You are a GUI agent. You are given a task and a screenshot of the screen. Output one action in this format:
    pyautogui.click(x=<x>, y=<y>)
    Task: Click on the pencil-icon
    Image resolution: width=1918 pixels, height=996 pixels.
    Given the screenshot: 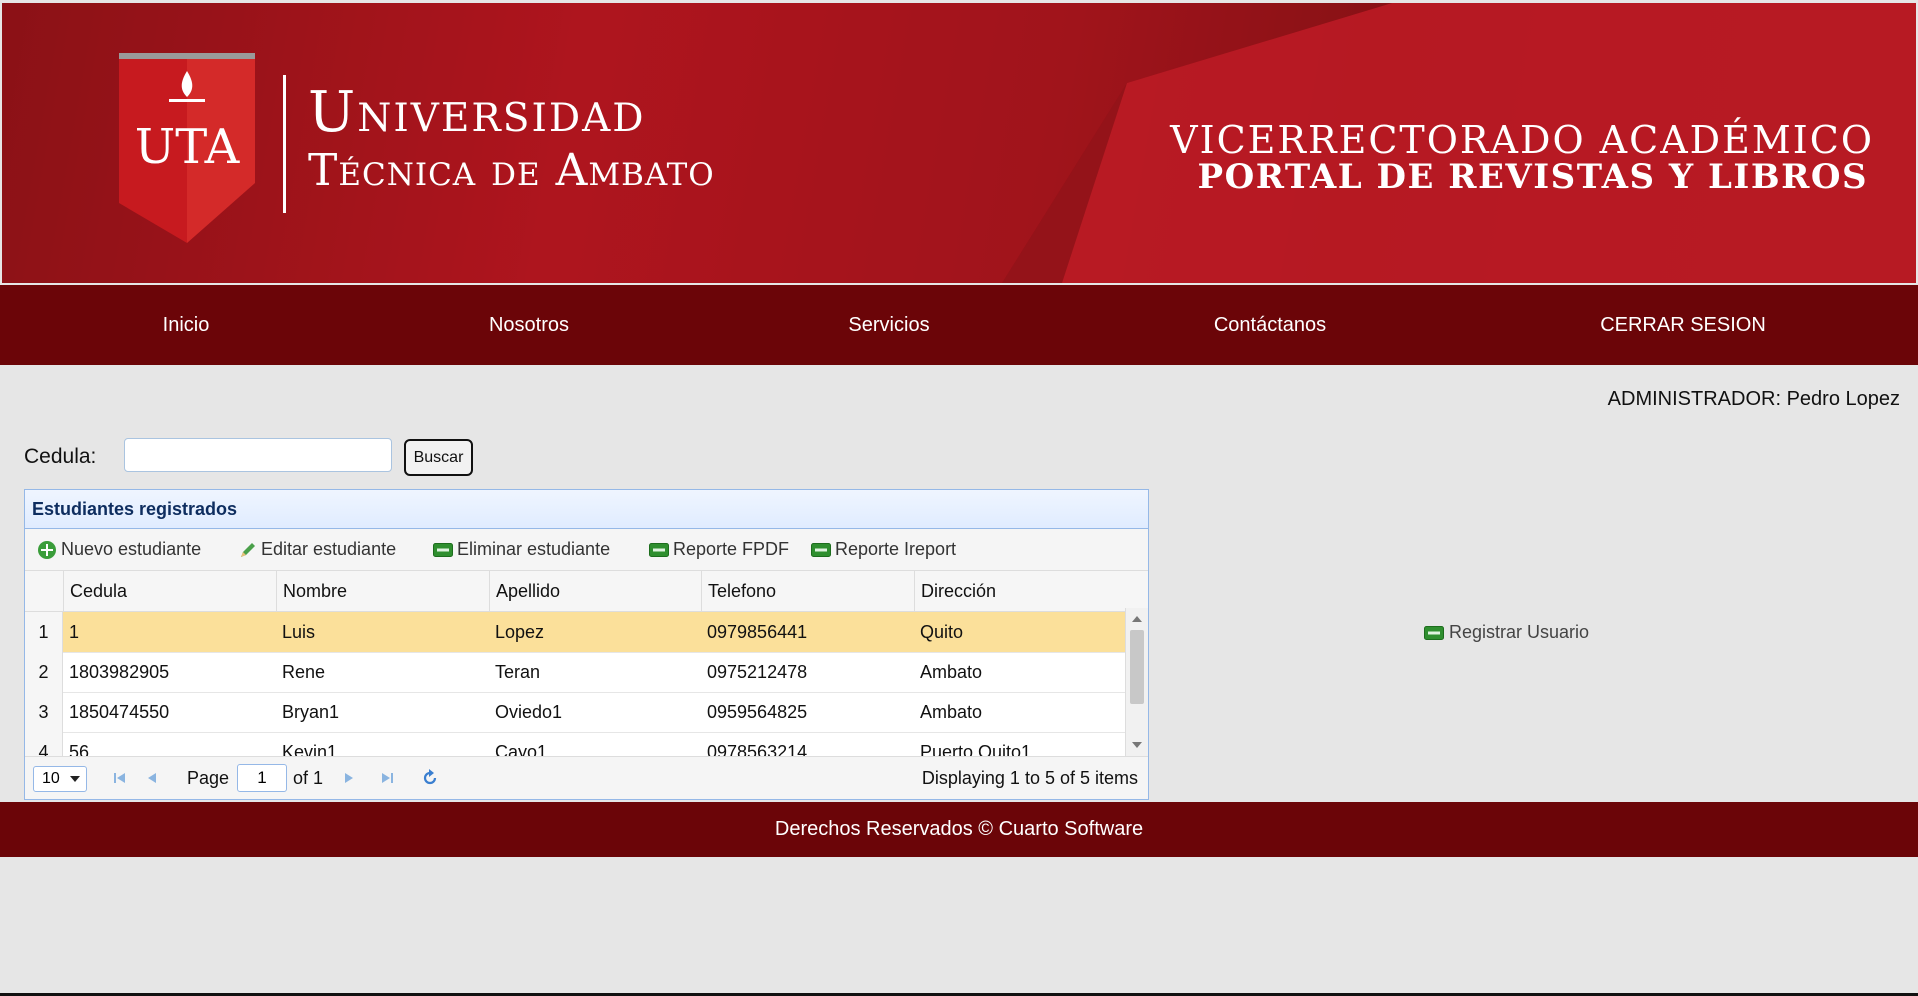 What is the action you would take?
    pyautogui.click(x=248, y=550)
    